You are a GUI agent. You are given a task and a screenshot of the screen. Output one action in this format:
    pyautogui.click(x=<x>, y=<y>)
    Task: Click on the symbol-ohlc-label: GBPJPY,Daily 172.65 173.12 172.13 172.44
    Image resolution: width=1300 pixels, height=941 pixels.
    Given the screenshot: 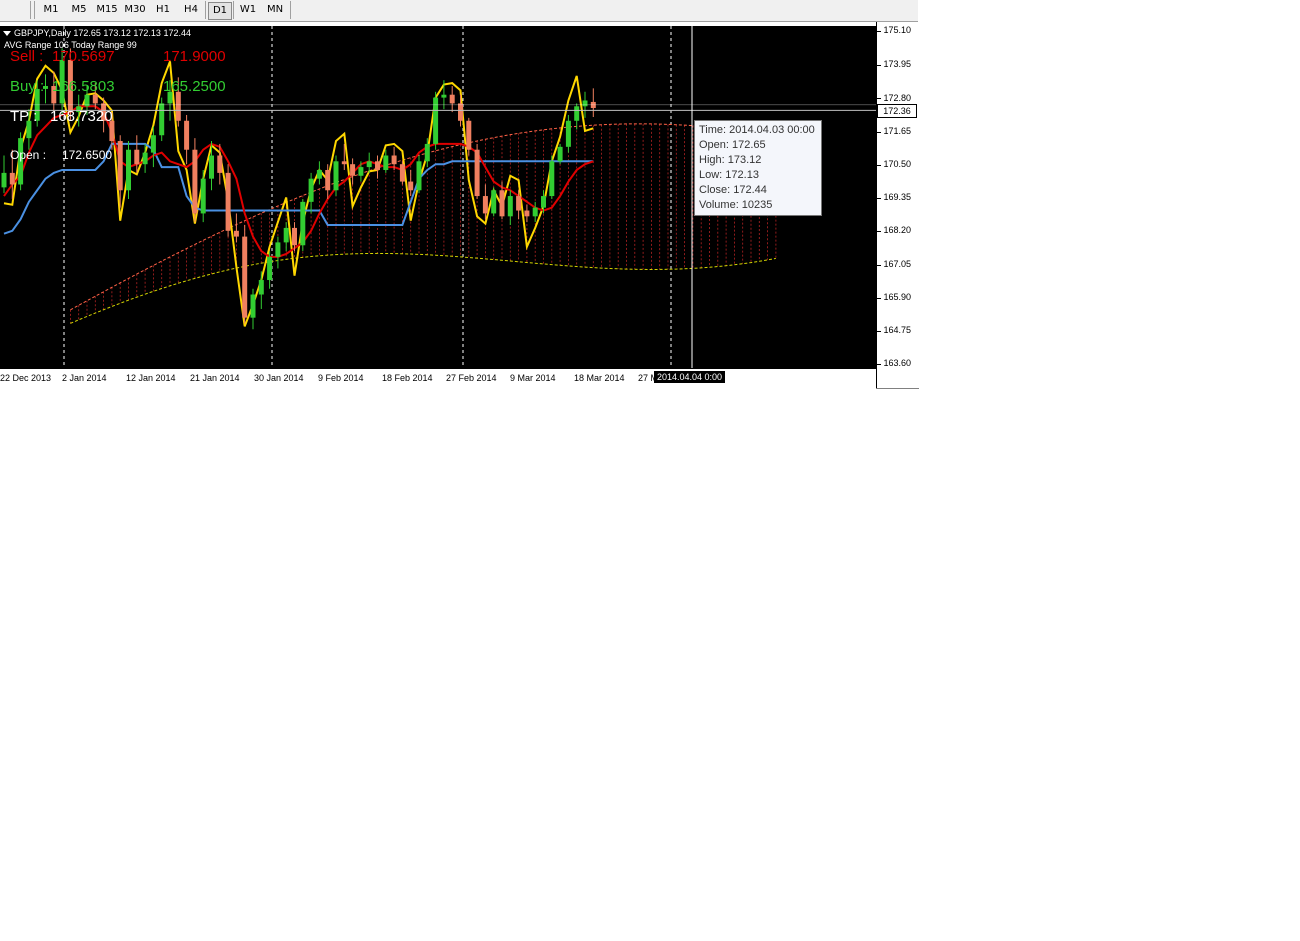 What is the action you would take?
    pyautogui.click(x=102, y=33)
    